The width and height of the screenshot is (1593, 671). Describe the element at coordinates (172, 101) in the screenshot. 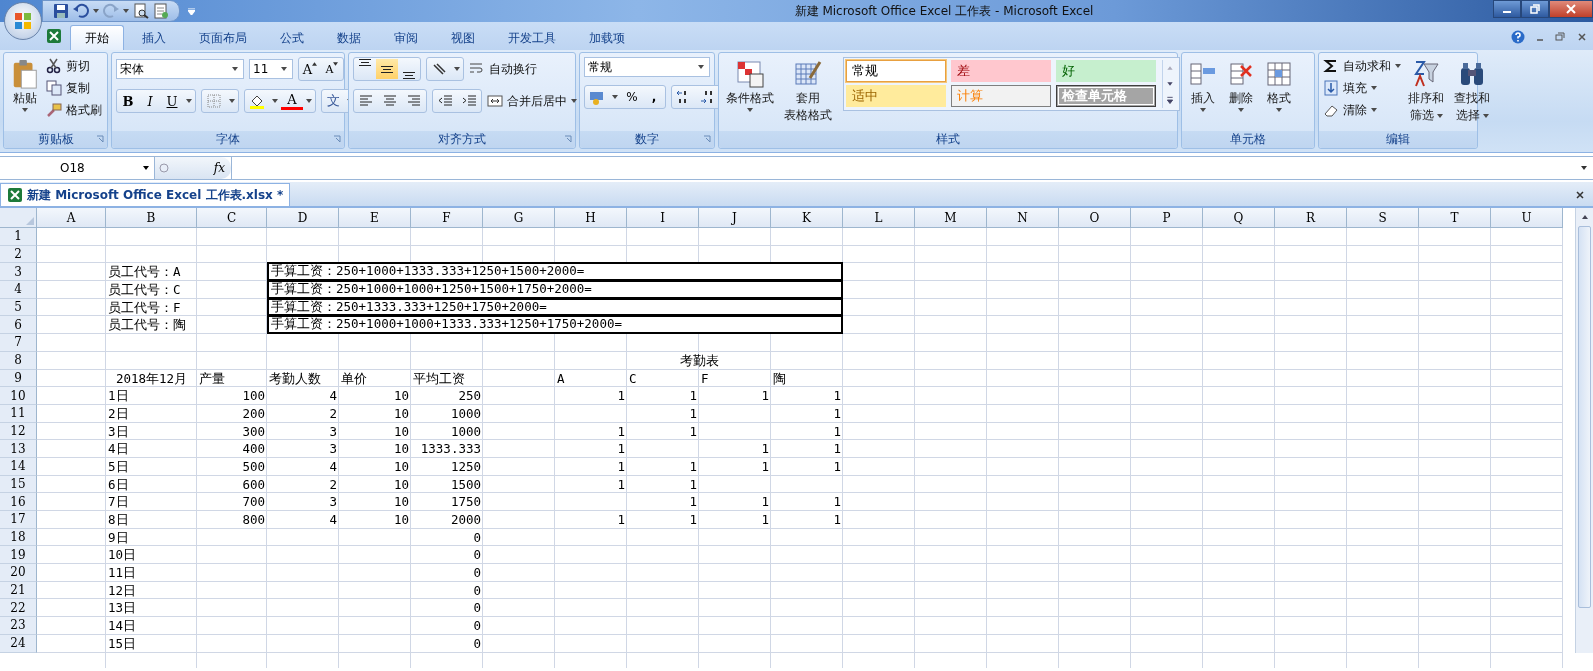

I see `underline-button: U` at that location.